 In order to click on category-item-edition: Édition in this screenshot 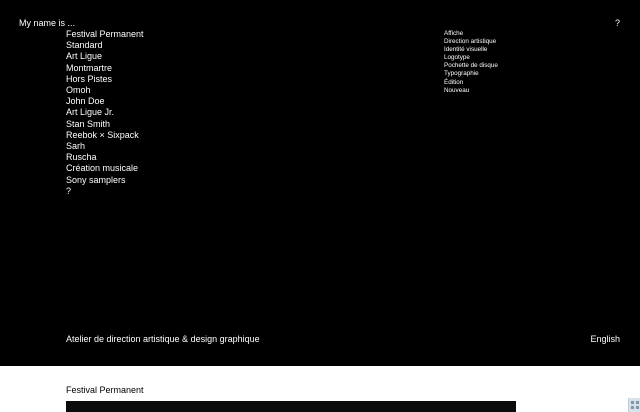, I will do `click(471, 83)`.